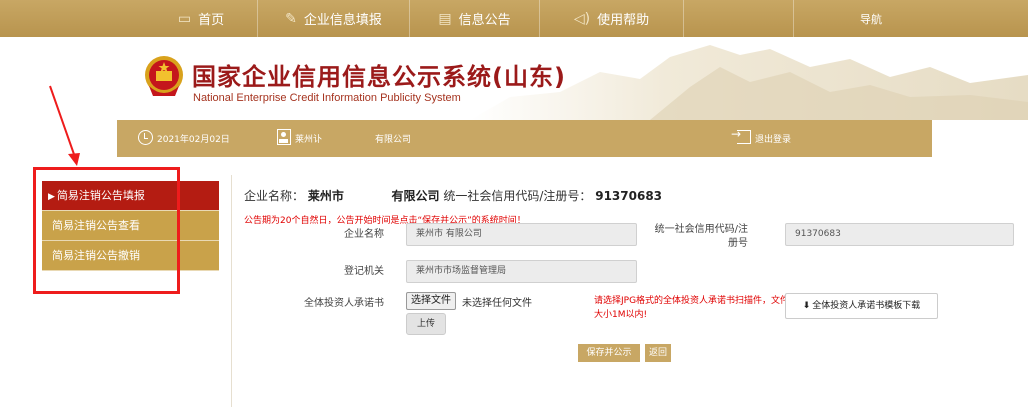 The image size is (1028, 407). What do you see at coordinates (517, 196) in the screenshot?
I see `credit-code-label: 统一社会信用代码/注册号：` at bounding box center [517, 196].